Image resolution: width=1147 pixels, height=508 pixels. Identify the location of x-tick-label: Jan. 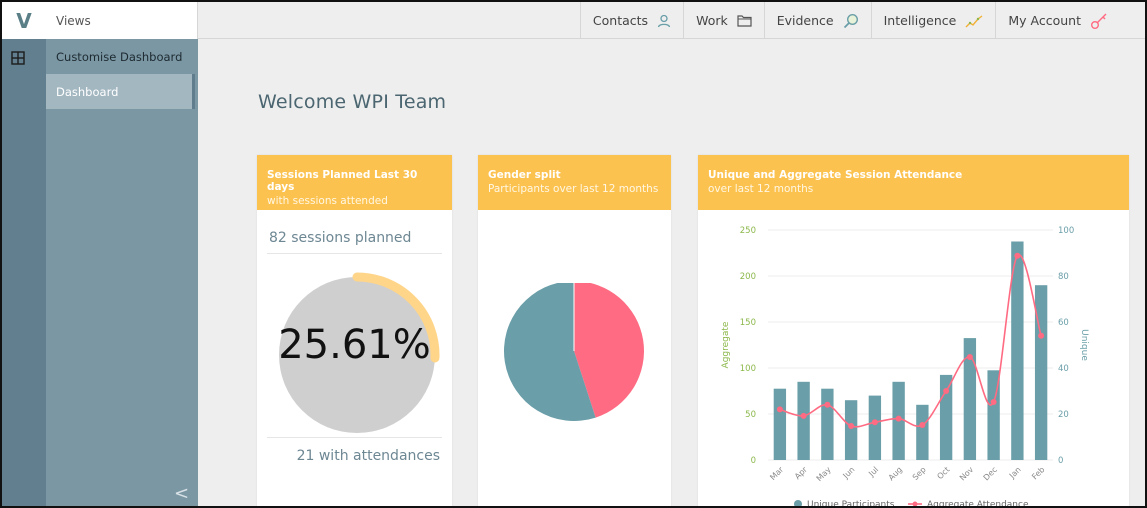
(1015, 473).